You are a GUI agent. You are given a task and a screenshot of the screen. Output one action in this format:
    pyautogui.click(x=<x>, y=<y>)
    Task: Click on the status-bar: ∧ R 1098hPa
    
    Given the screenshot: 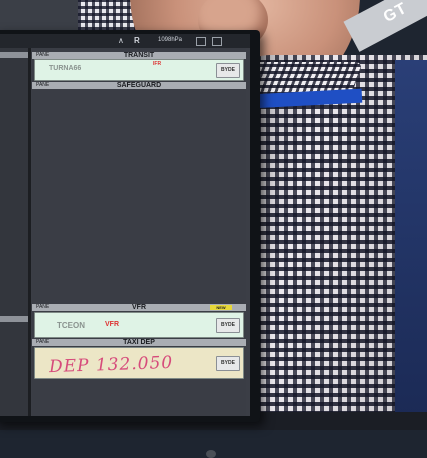 What is the action you would take?
    pyautogui.click(x=125, y=41)
    